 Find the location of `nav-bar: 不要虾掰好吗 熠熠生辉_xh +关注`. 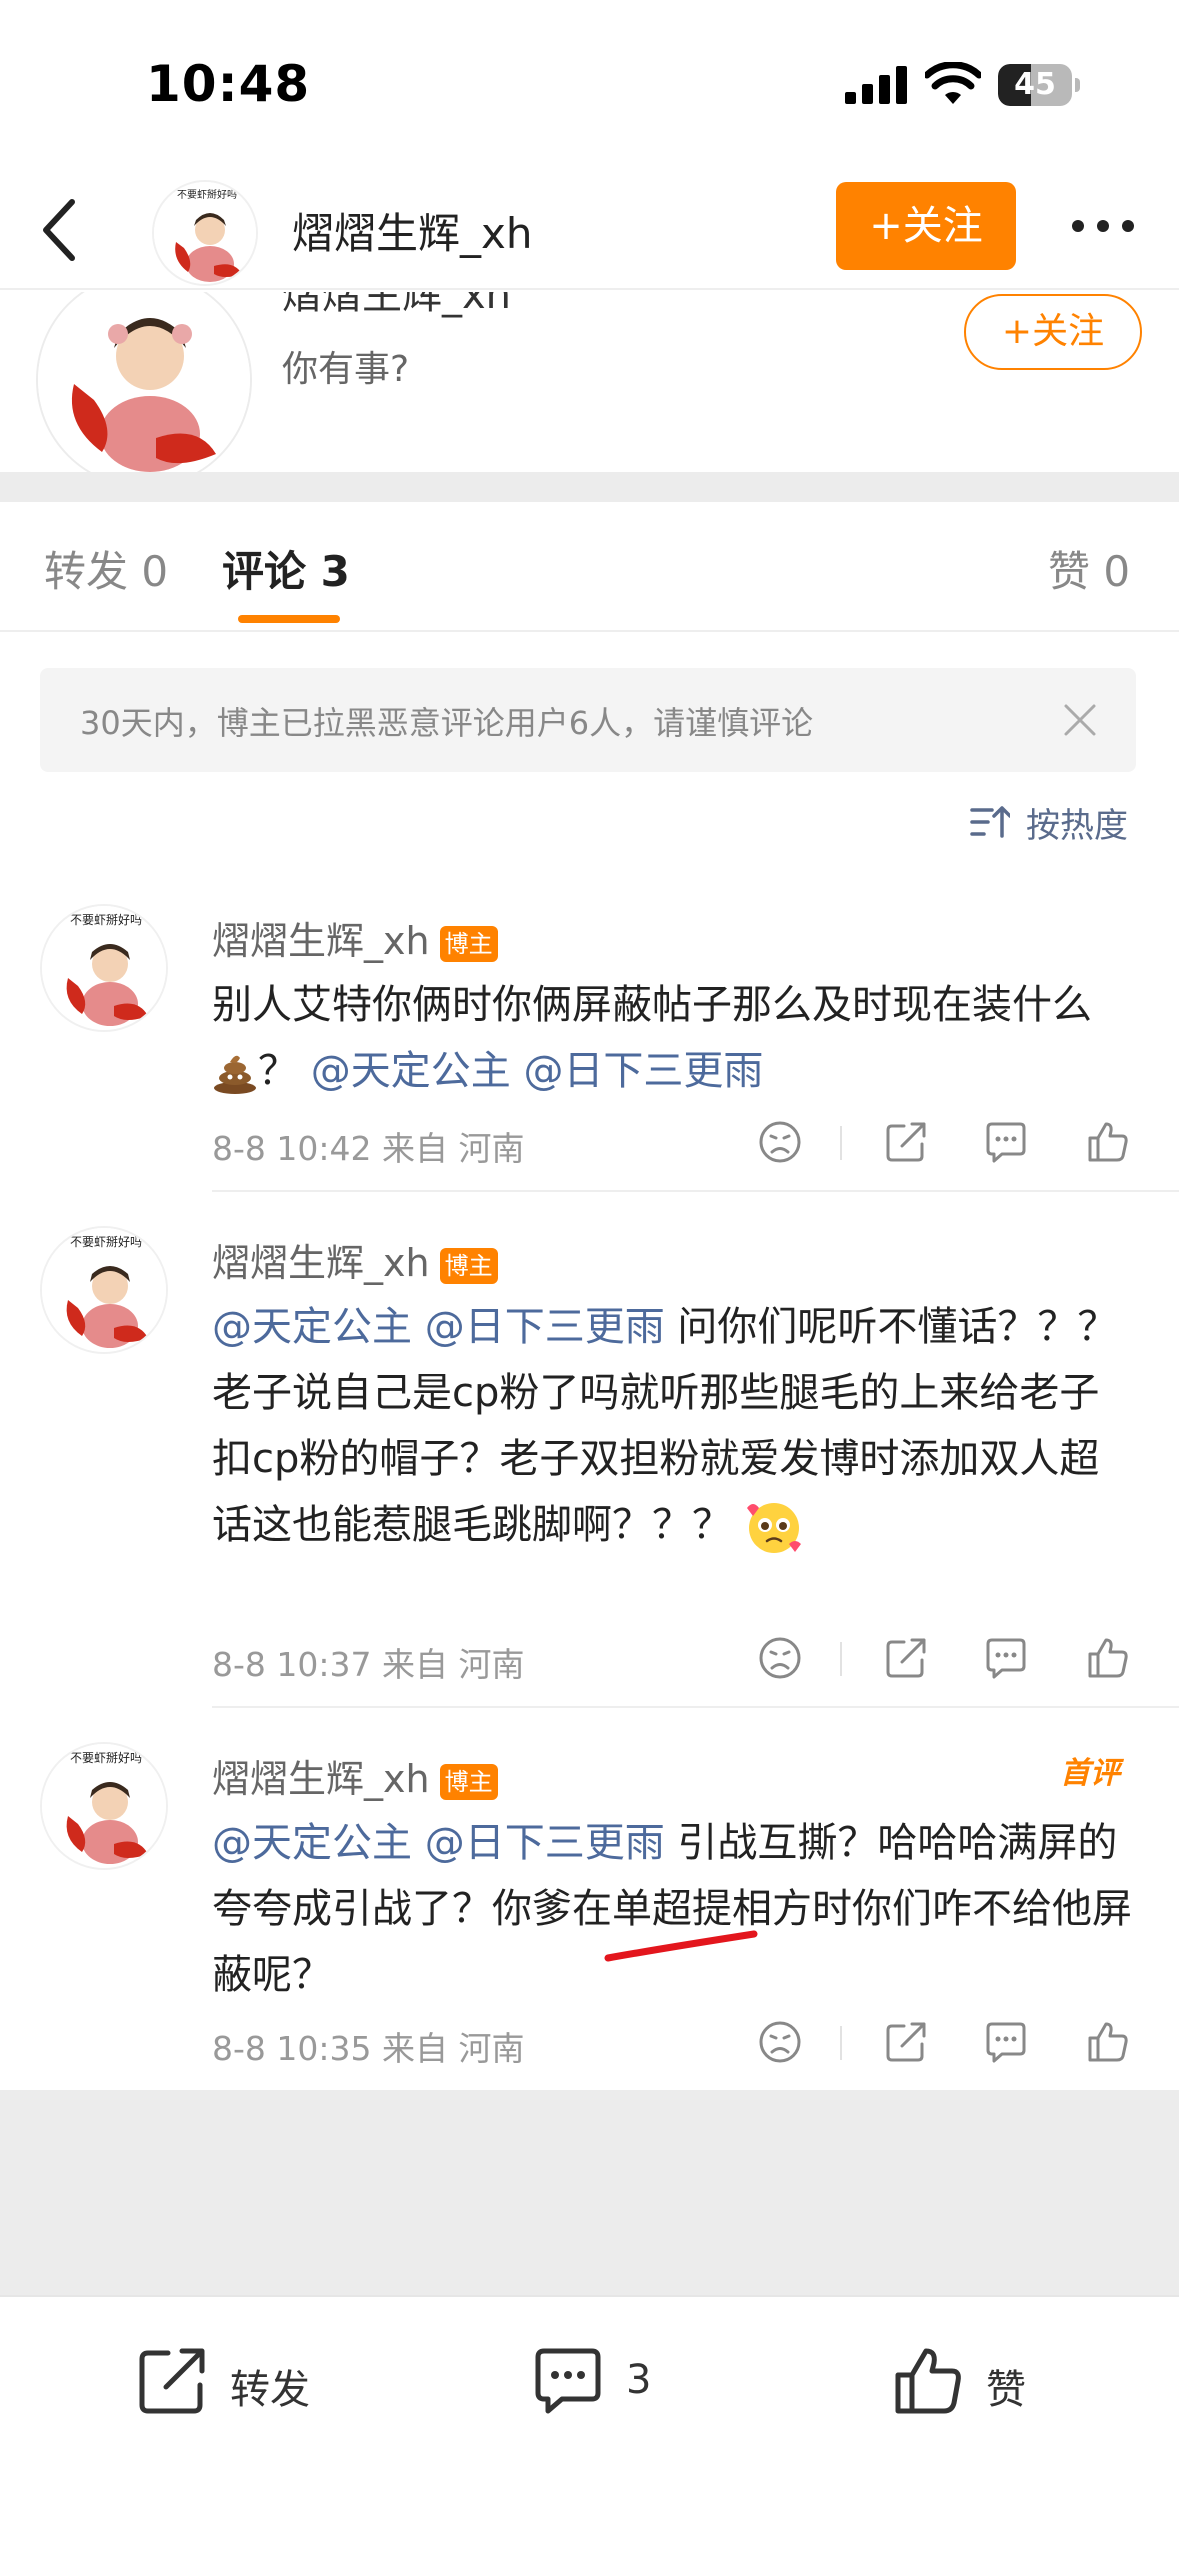

nav-bar: 不要虾掰好吗 熠熠生辉_xh +关注 is located at coordinates (589, 230).